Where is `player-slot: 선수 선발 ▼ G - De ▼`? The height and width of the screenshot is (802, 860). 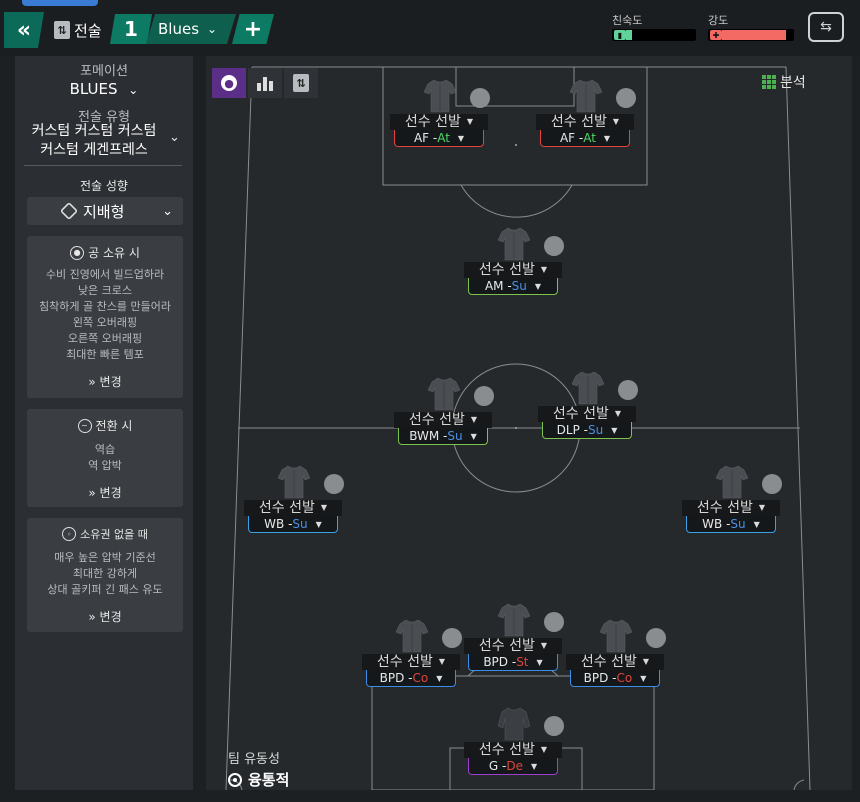 player-slot: 선수 선발 ▼ G - De ▼ is located at coordinates (514, 740).